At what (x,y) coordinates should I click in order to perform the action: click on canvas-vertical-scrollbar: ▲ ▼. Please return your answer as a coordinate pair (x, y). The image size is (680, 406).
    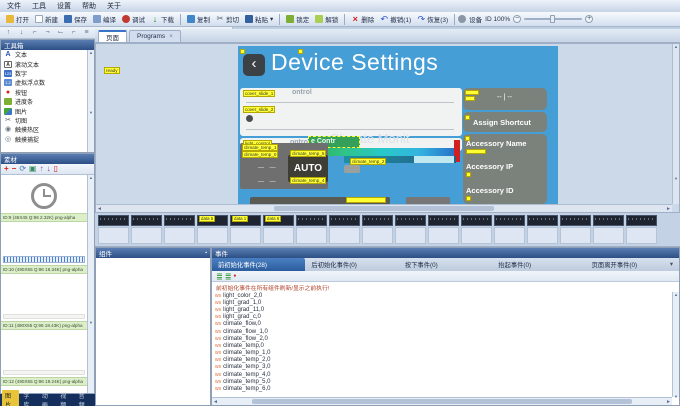
    Looking at the image, I should click on (675, 124).